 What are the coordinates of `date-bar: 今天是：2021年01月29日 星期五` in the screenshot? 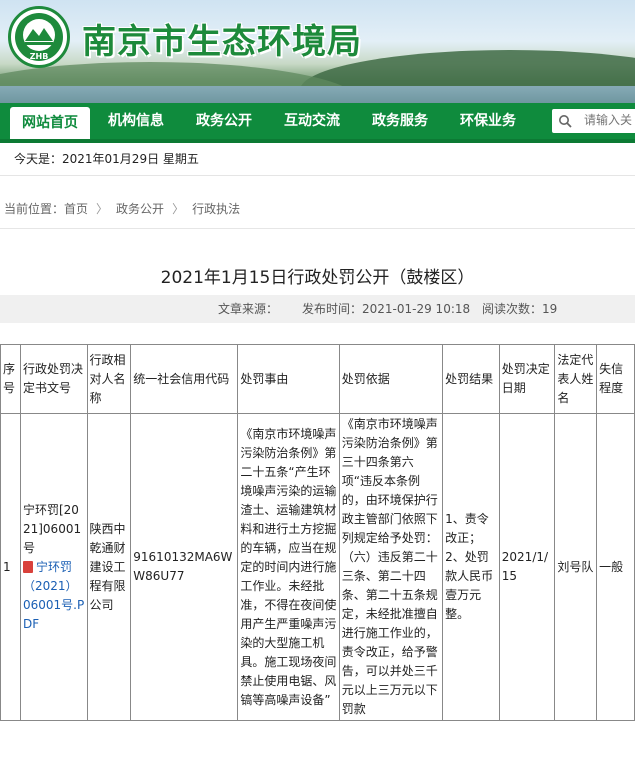 It's located at (317, 159).